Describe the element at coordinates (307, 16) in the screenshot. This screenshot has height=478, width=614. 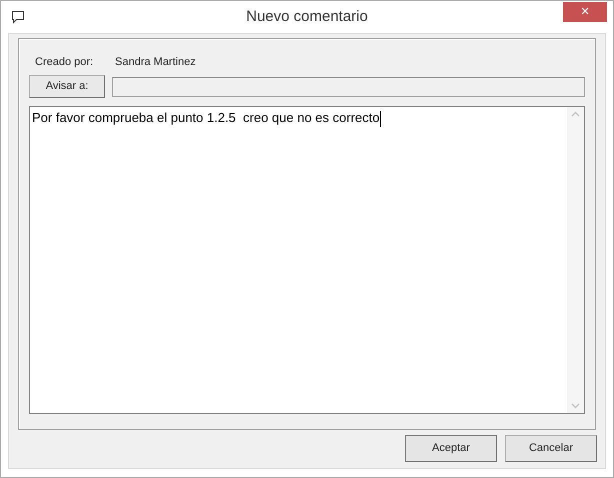
I see `window-title: Nuevo comentario` at that location.